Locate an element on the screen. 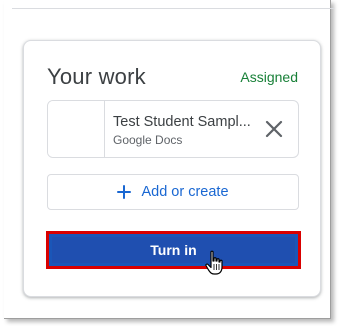 This screenshot has height=326, width=340. add-or-create-button: Add or create is located at coordinates (173, 192).